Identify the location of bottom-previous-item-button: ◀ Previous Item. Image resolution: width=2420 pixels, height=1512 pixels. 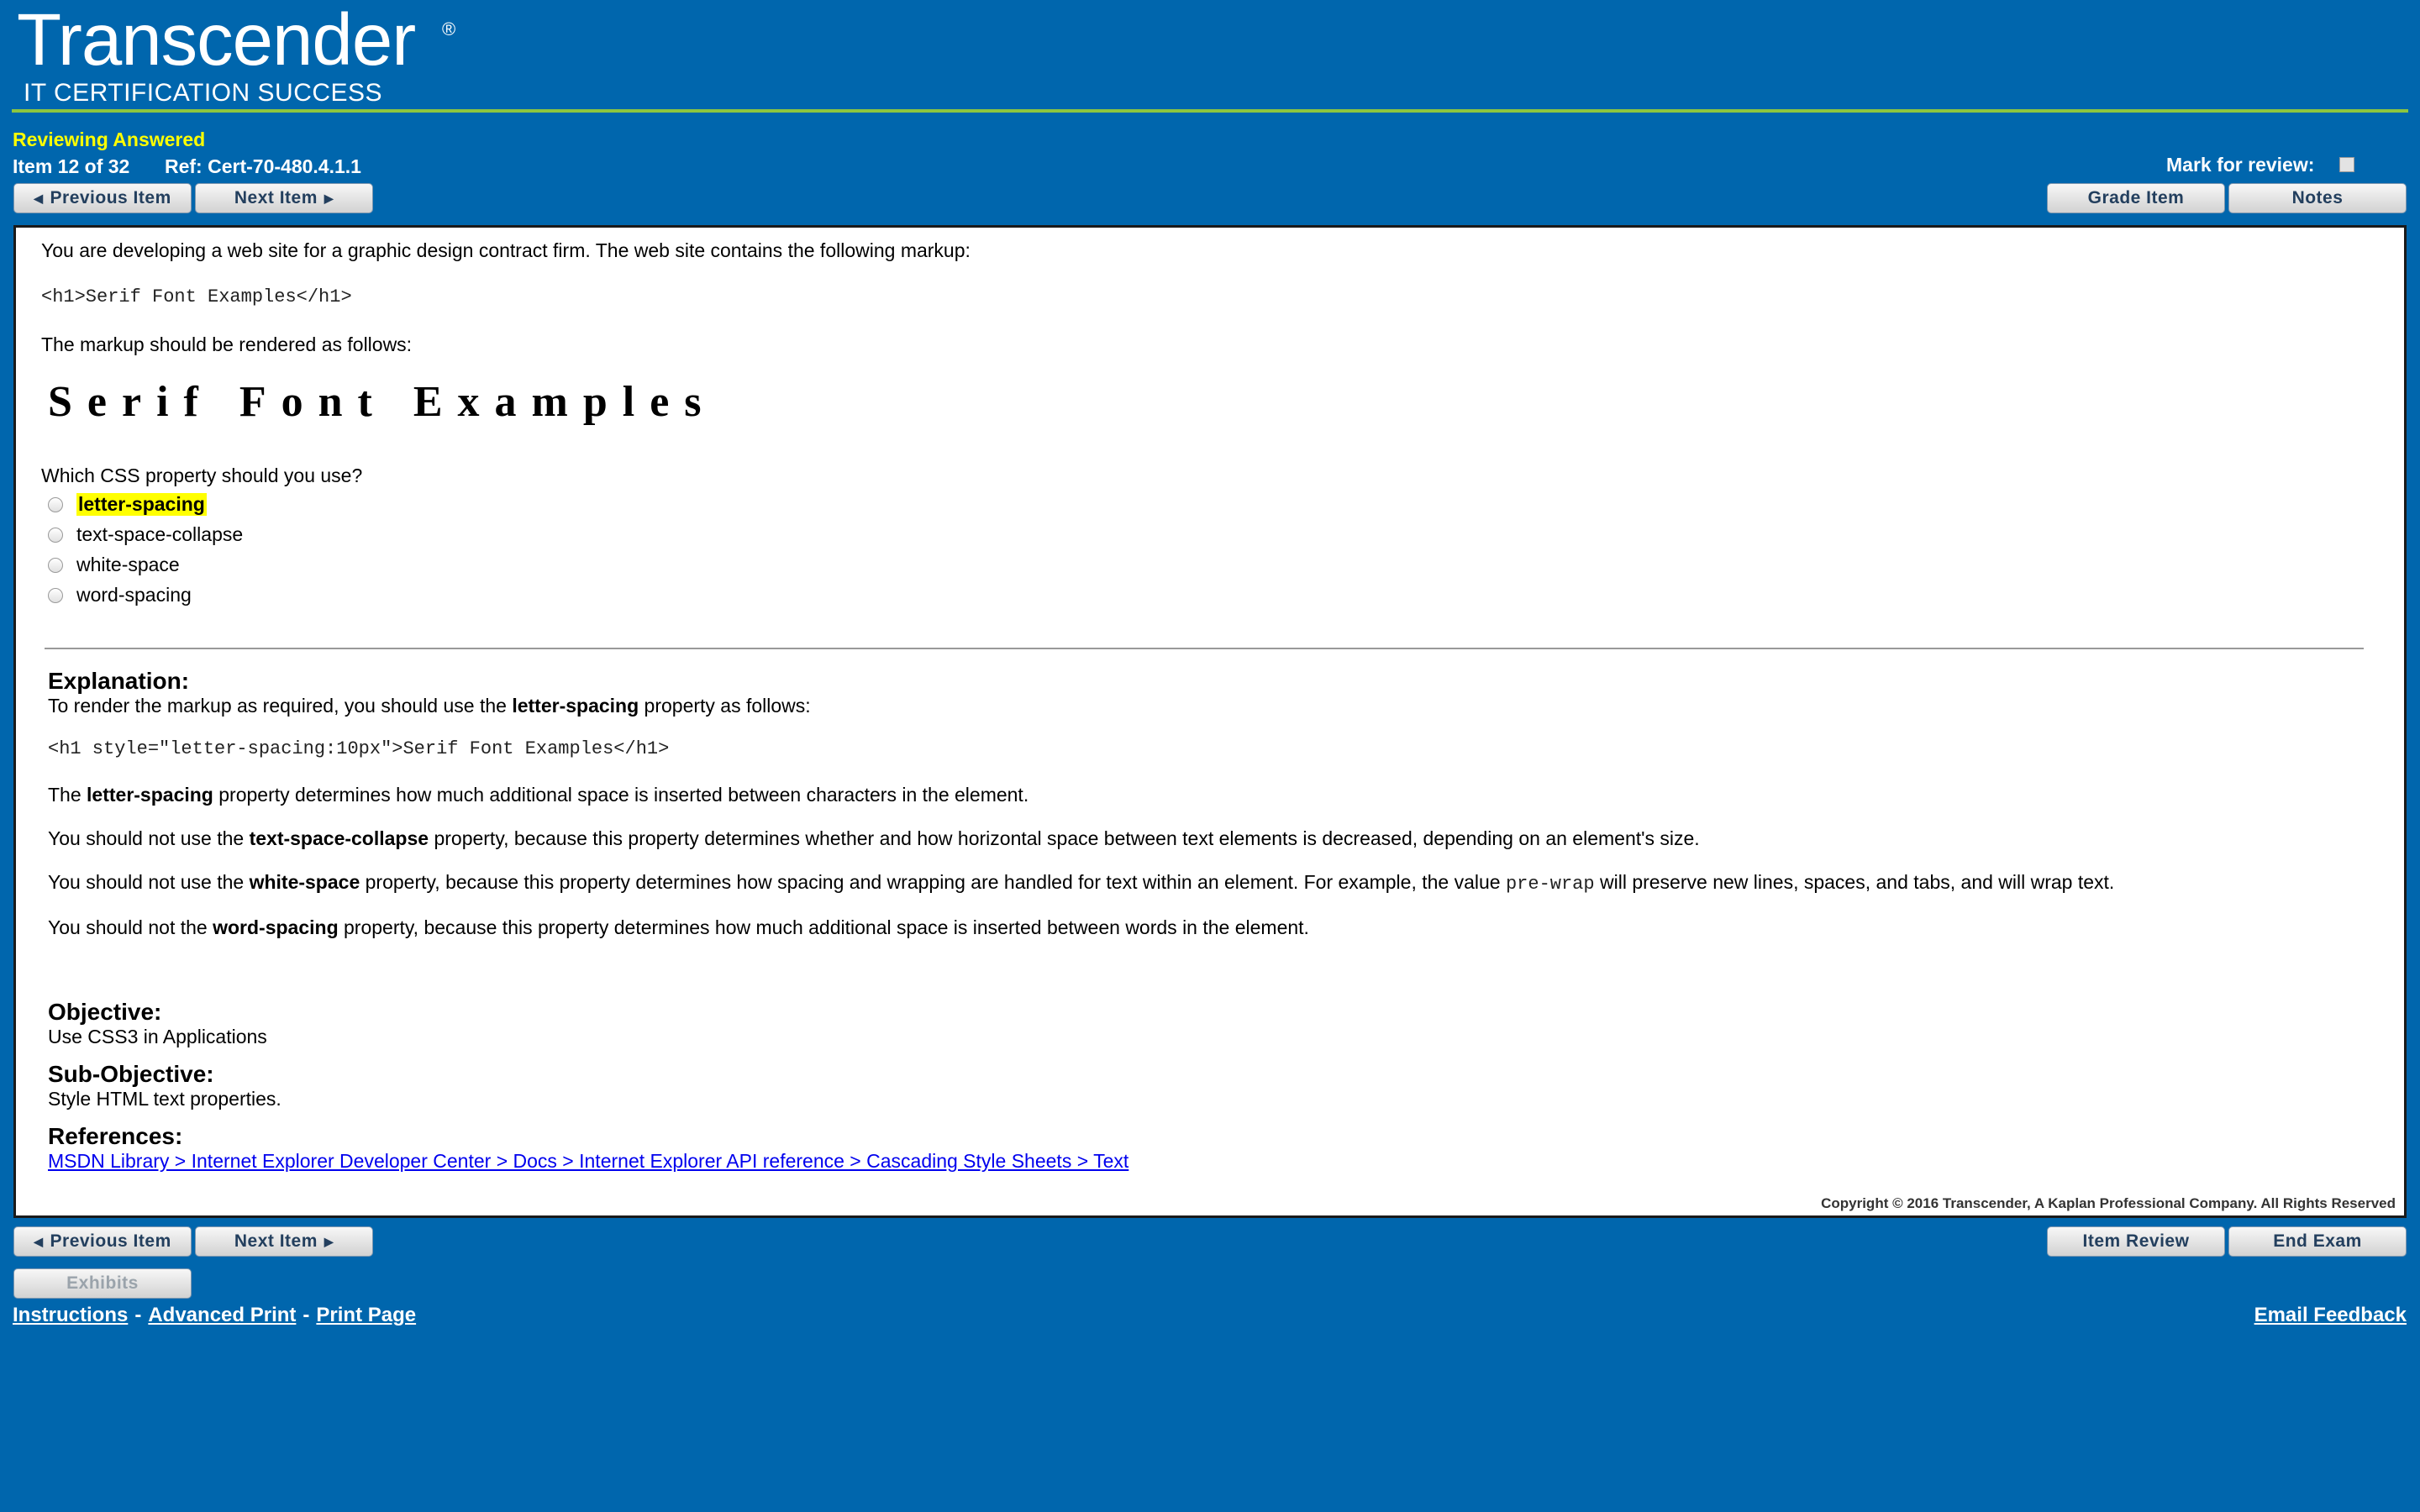
(102, 1241).